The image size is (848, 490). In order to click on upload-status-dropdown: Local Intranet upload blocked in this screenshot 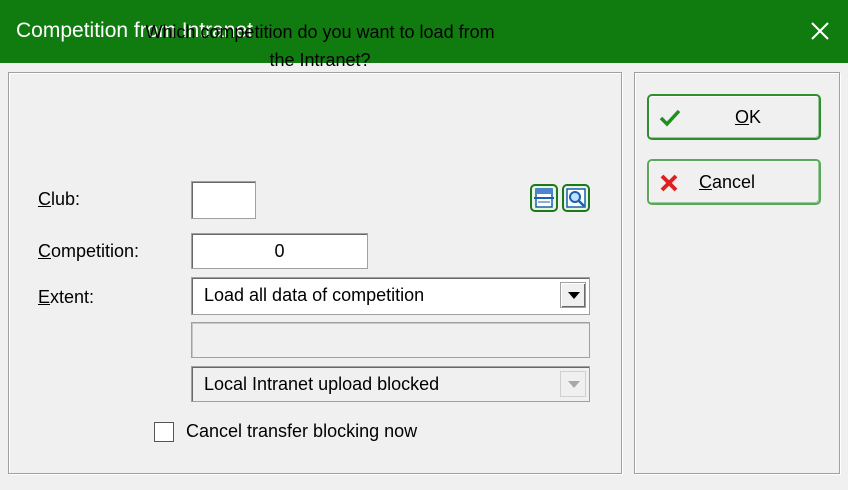, I will do `click(390, 384)`.